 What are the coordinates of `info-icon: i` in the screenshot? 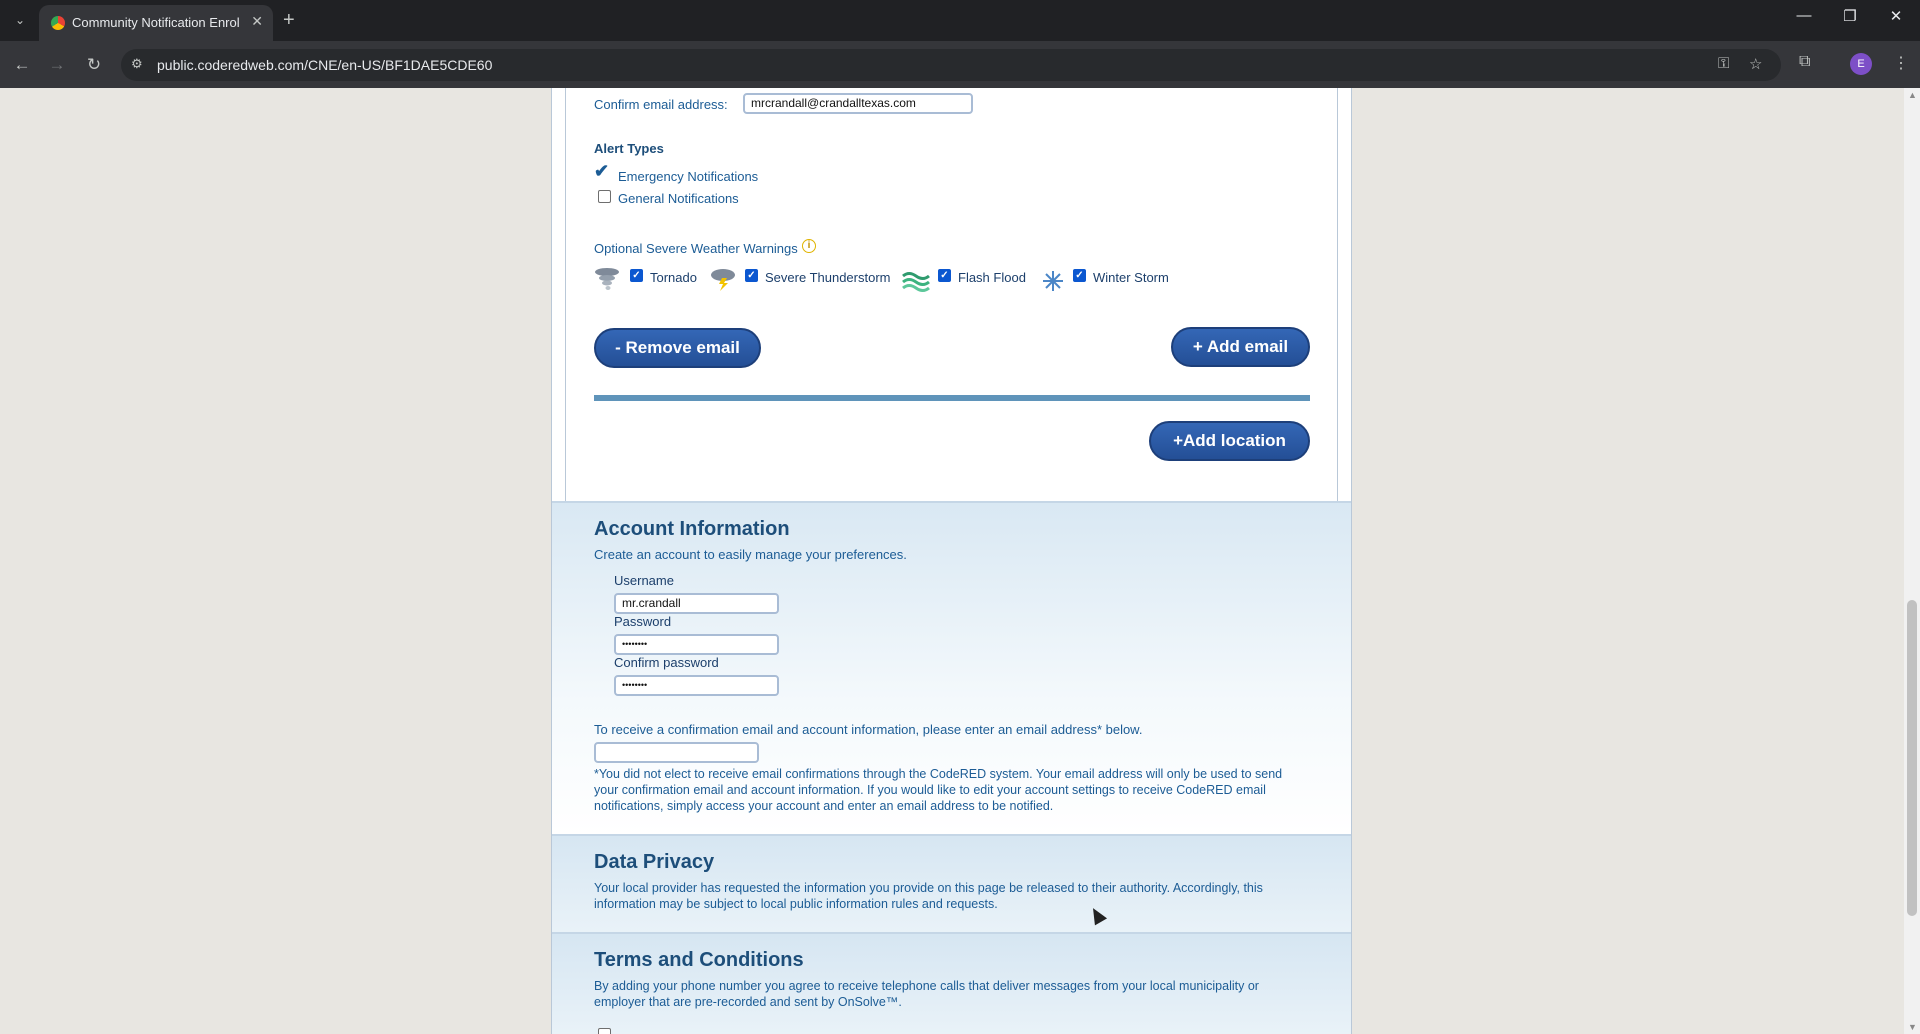 It's located at (809, 246).